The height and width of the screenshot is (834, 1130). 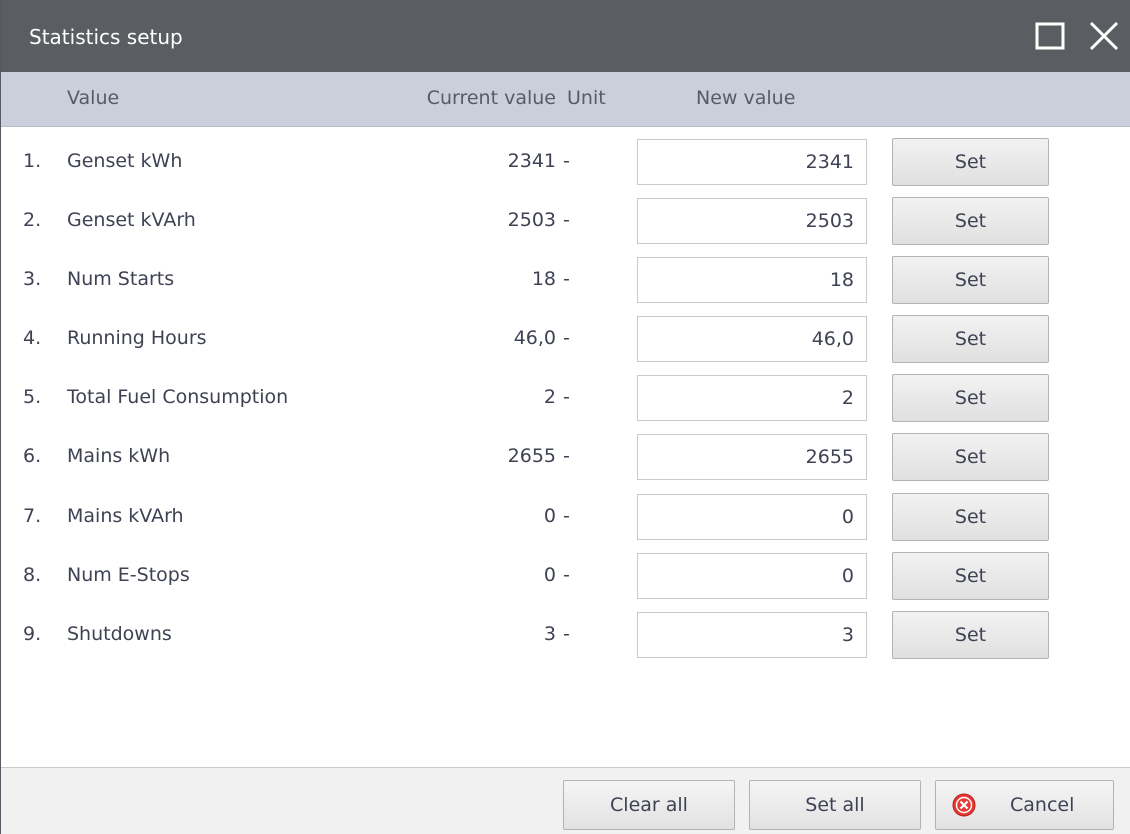 I want to click on table-row: 9. Shutdowns 3 - Set, so click(x=565, y=633).